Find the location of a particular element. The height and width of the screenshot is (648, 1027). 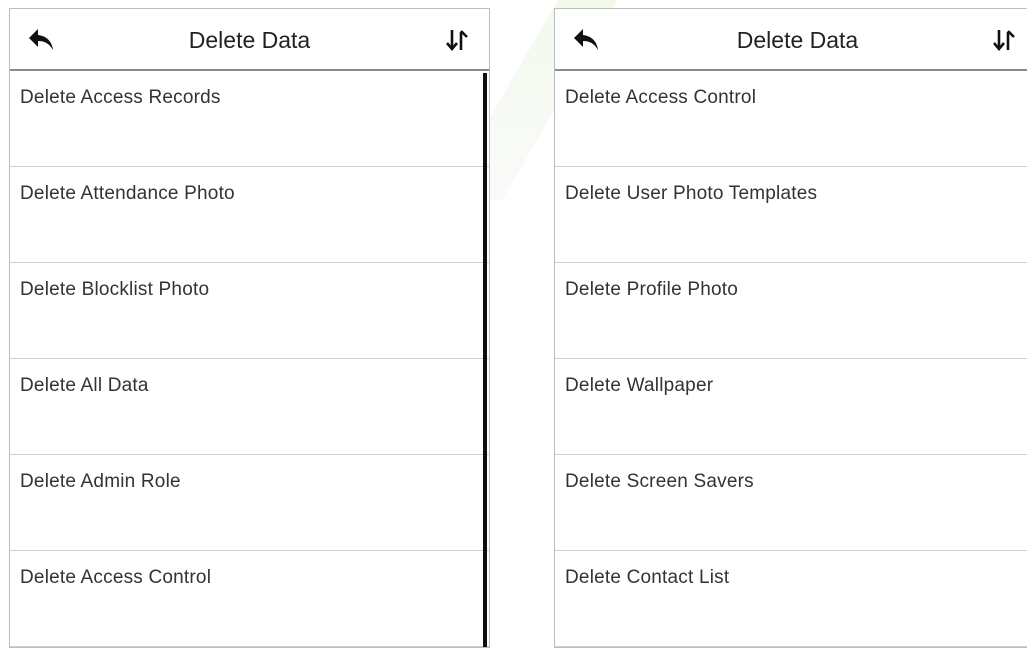

scrollbar is located at coordinates (485, 360).